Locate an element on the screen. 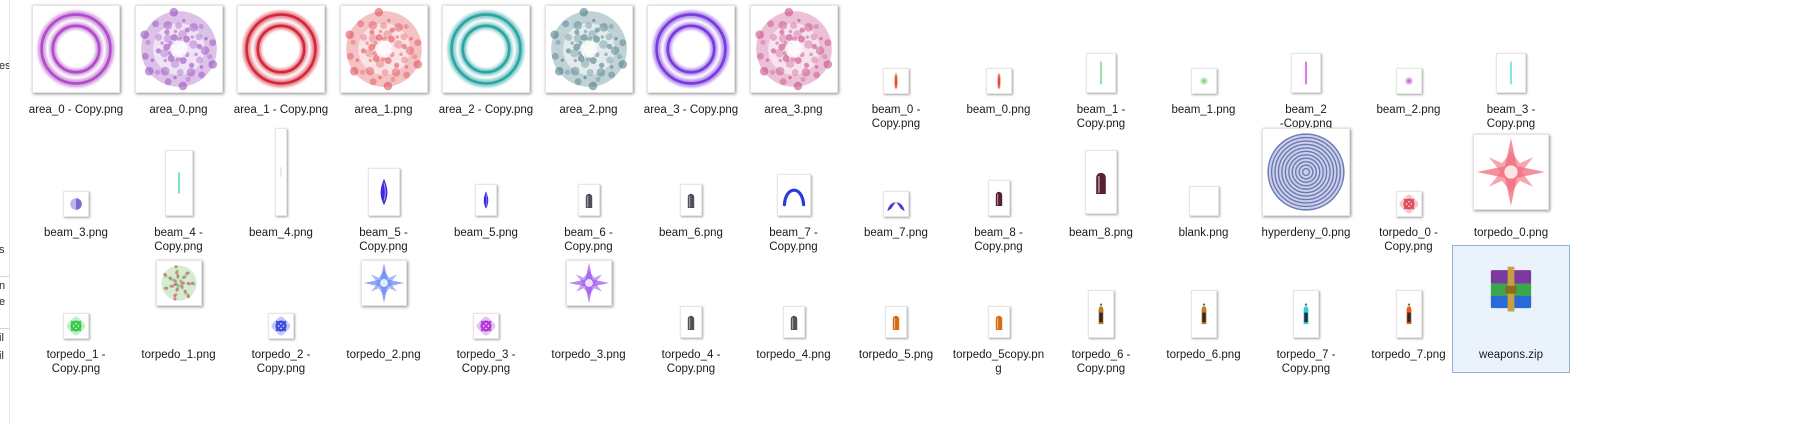  file-item: area_2 - Copy.png is located at coordinates (486, 64).